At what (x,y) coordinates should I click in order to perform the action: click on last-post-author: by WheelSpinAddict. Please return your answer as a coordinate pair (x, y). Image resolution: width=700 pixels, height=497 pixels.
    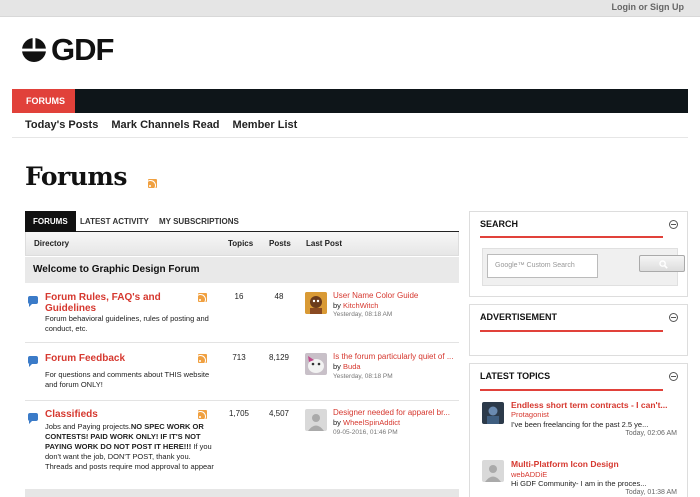
    Looking at the image, I should click on (366, 422).